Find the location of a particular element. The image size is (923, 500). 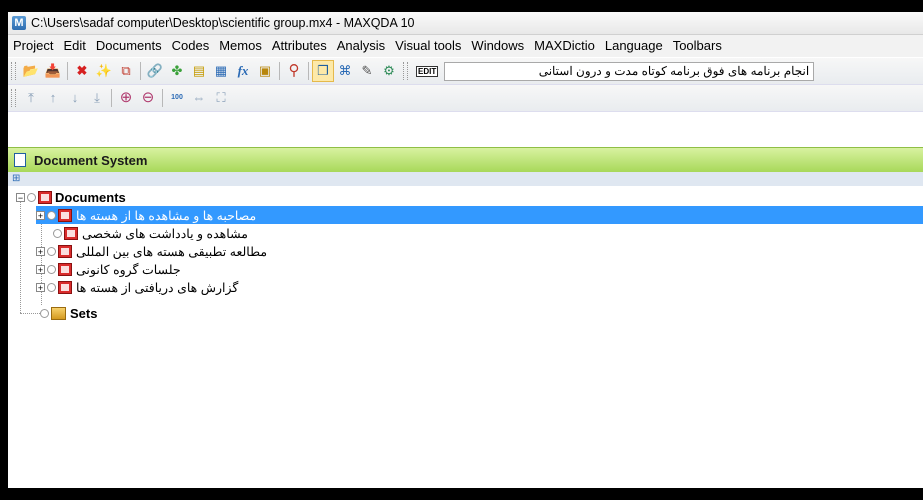

notebook-icon: ▣ is located at coordinates (265, 71).